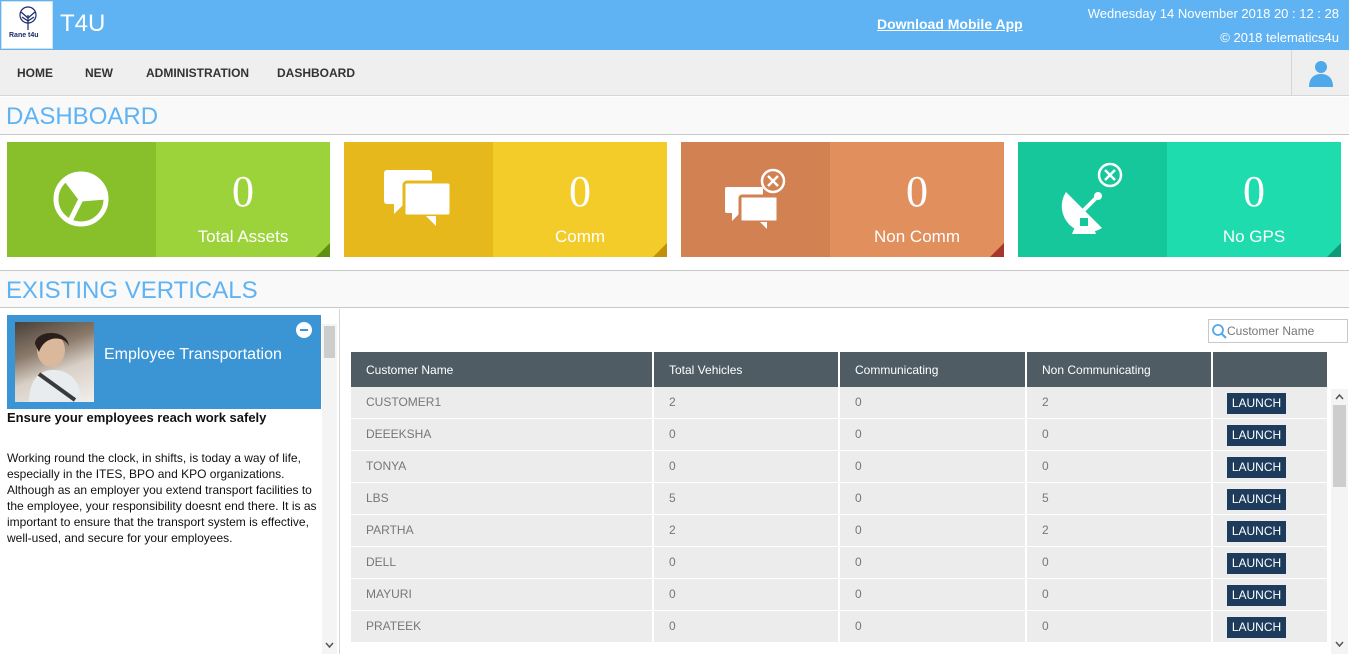 This screenshot has height=654, width=1349. I want to click on cell-text: DEEEKSHA, so click(399, 434).